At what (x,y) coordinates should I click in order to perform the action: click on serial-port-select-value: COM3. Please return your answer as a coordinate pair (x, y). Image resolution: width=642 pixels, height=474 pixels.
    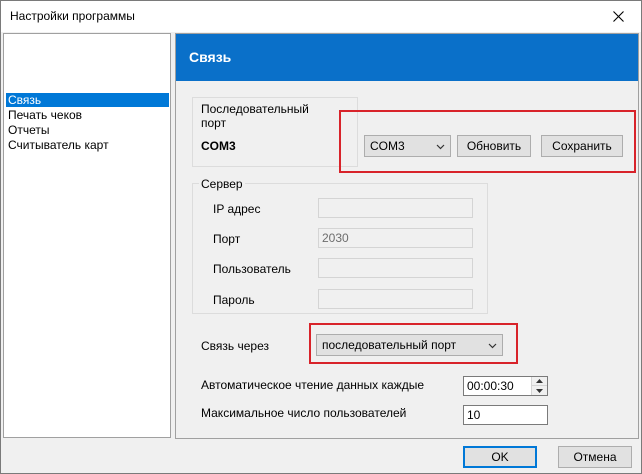
    Looking at the image, I should click on (387, 146).